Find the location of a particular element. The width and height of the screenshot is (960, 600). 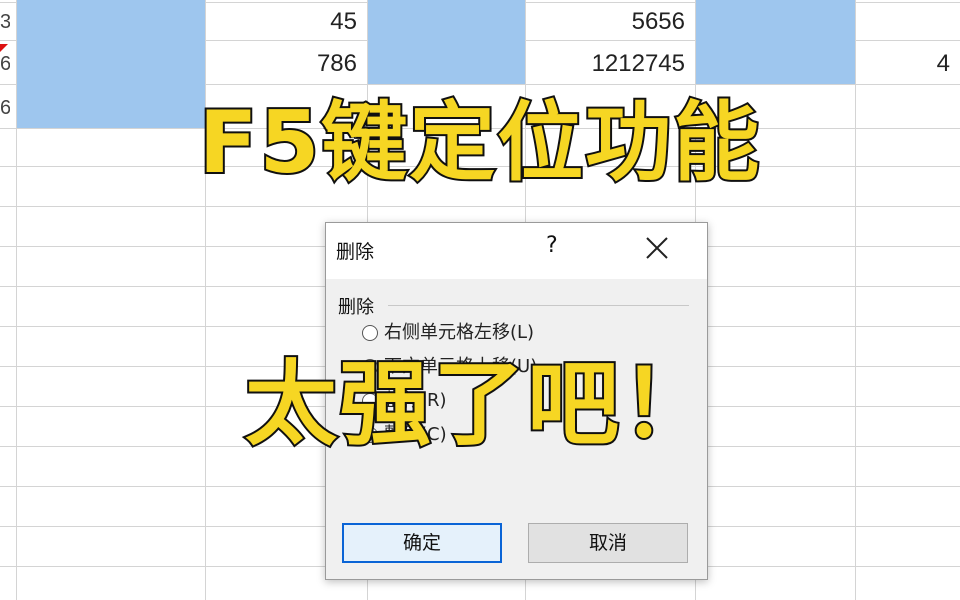

dialog-title: 删除 is located at coordinates (355, 252).